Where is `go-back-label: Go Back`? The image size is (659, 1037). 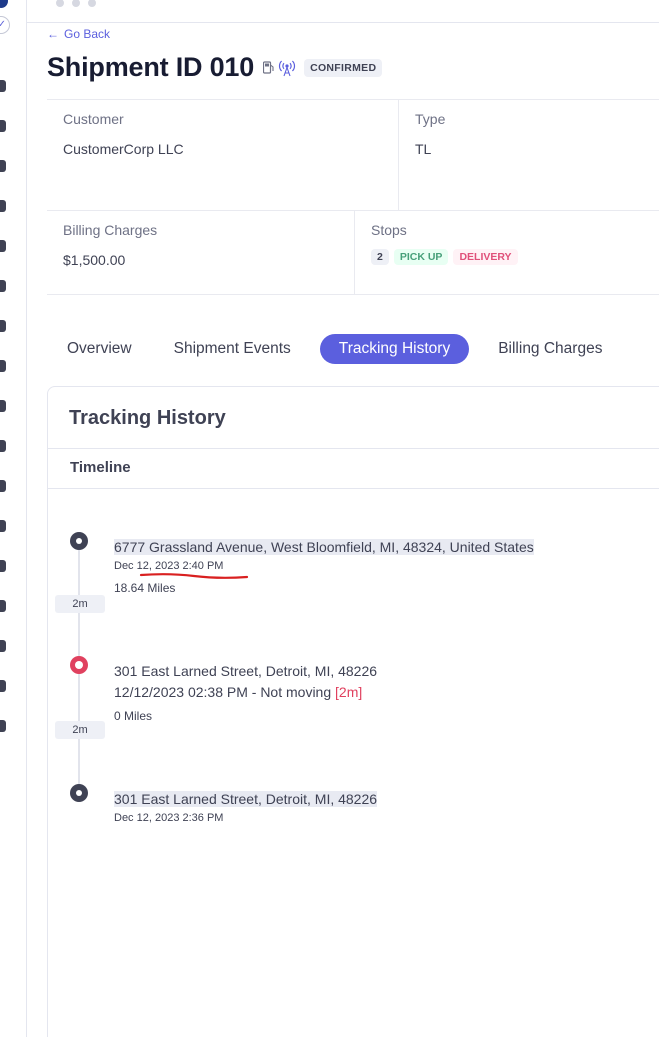 go-back-label: Go Back is located at coordinates (87, 34).